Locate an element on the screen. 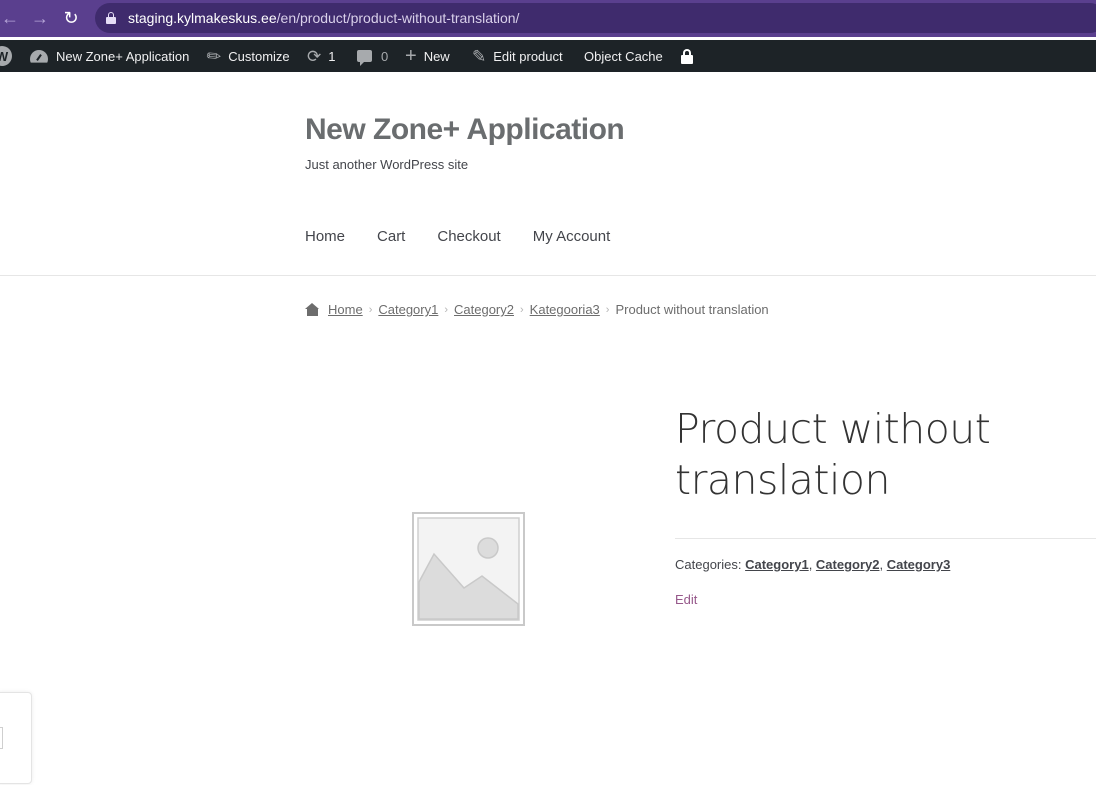  comments-count: 0 is located at coordinates (385, 56).